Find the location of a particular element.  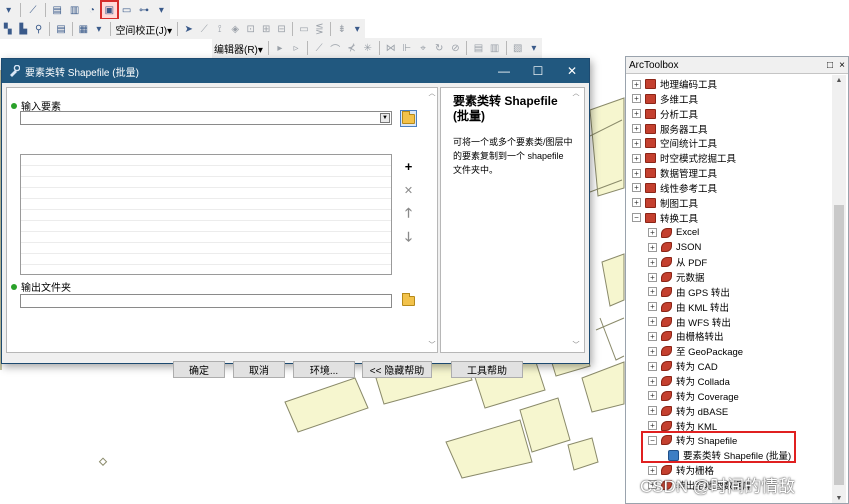

toolbox-scrollbar: ▲ ▼ is located at coordinates (839, 289).